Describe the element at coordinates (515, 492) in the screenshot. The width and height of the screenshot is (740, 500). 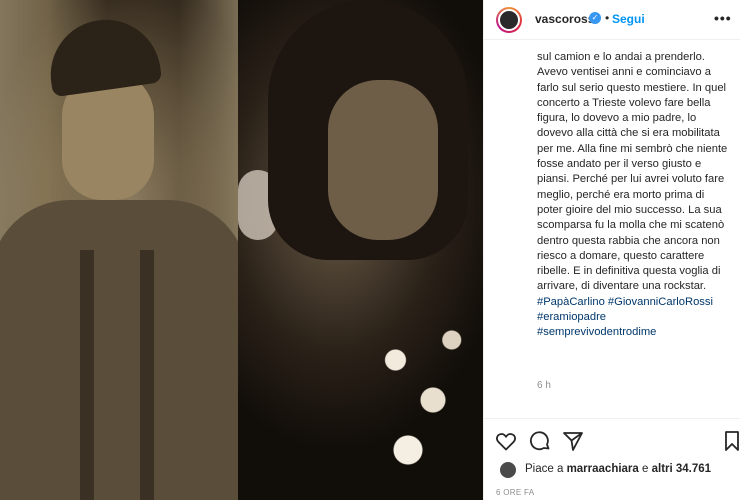
I see `post-date: 6 ORE FA` at that location.